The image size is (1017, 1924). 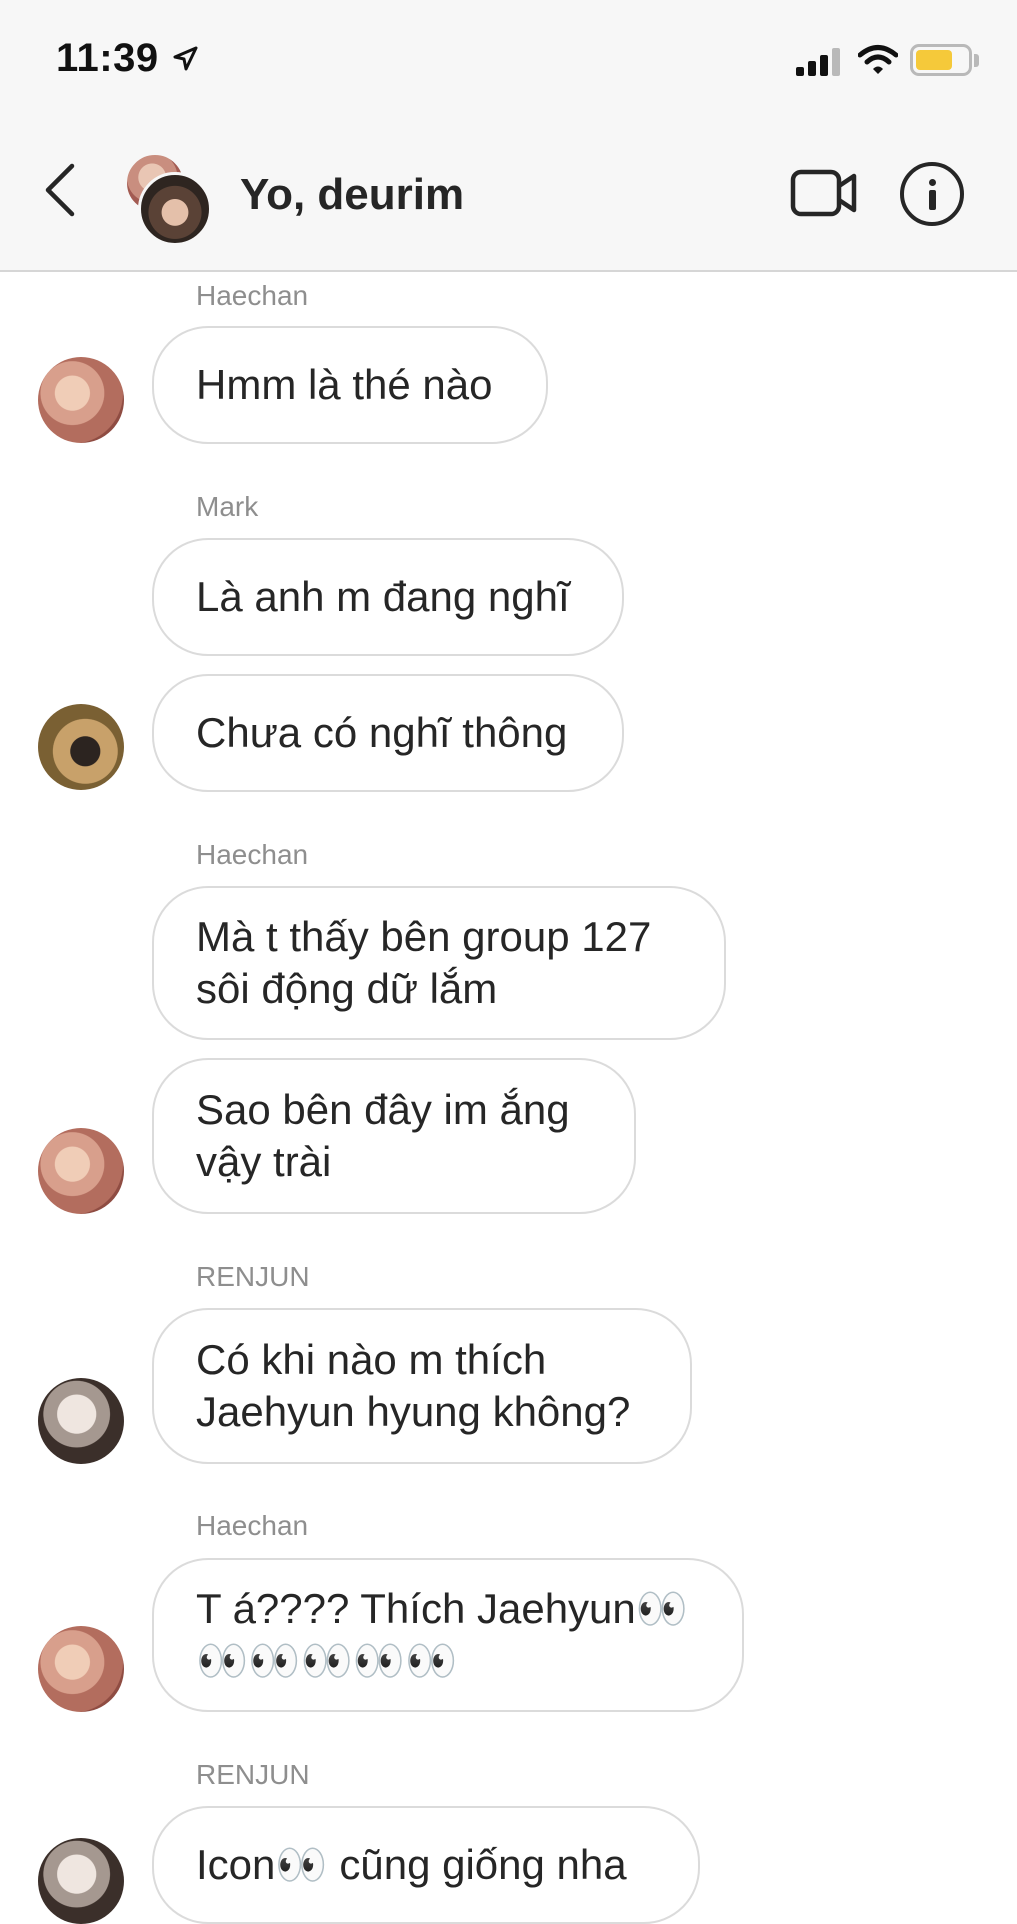 I want to click on battery-icon, so click(x=941, y=60).